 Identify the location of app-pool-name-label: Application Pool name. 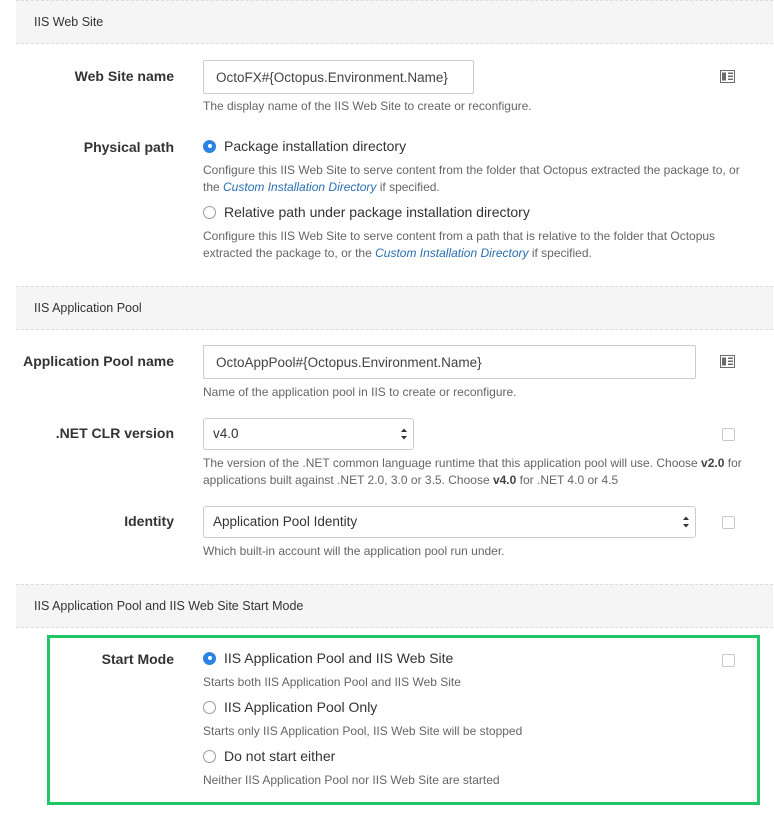
(98, 361).